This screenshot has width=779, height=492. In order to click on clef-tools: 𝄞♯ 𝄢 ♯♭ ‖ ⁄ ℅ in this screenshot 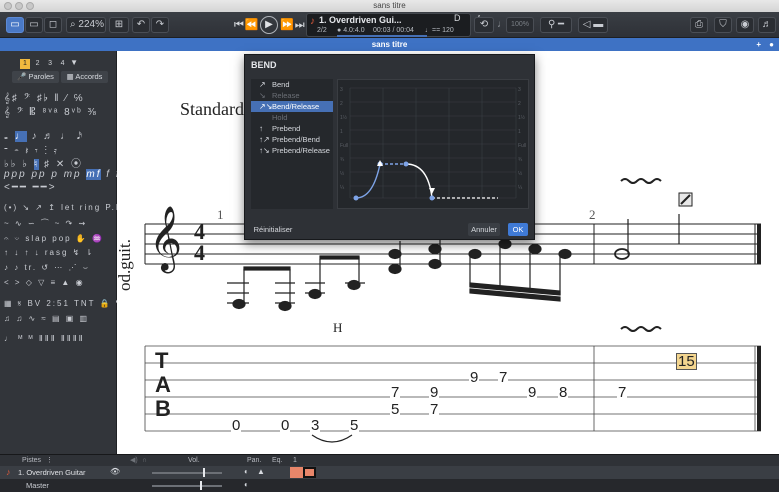, I will do `click(44, 98)`.